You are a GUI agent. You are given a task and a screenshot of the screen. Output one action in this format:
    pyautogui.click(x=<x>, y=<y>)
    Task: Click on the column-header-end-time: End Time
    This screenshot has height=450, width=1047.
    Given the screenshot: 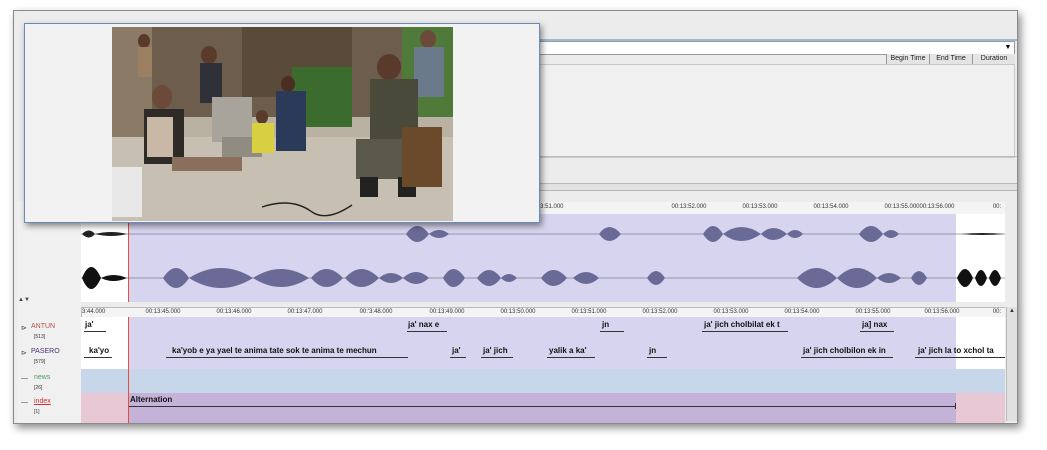 What is the action you would take?
    pyautogui.click(x=950, y=59)
    